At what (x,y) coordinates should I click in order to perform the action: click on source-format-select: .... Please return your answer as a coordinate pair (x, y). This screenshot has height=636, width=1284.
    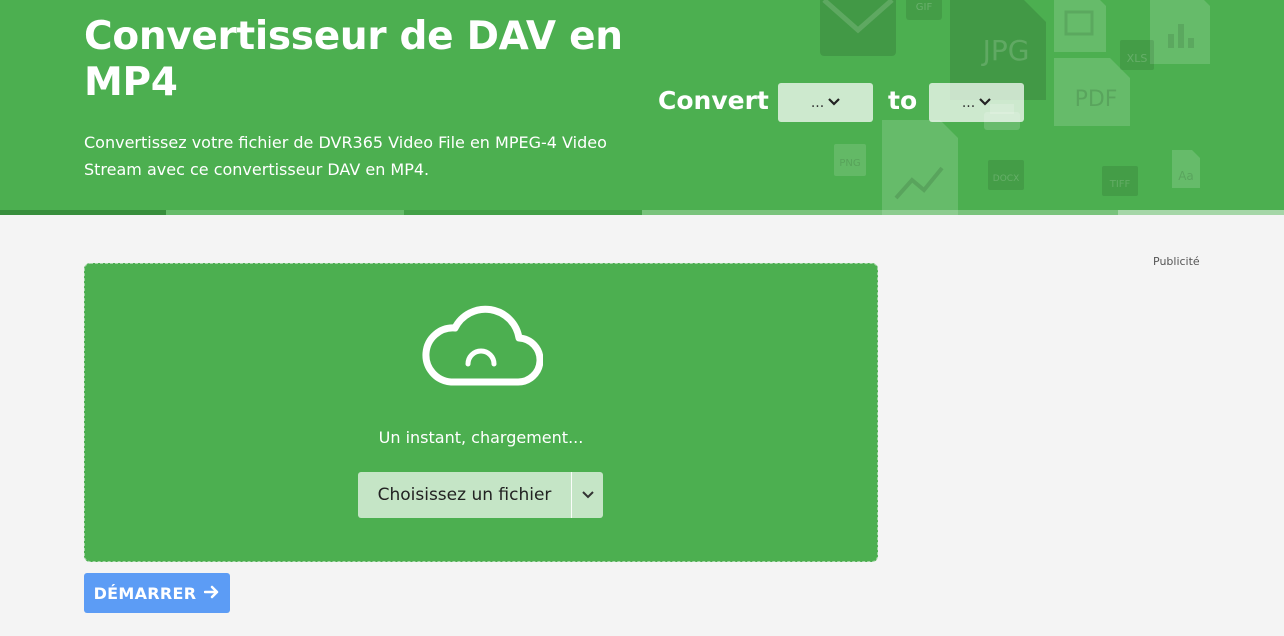
    Looking at the image, I should click on (825, 102).